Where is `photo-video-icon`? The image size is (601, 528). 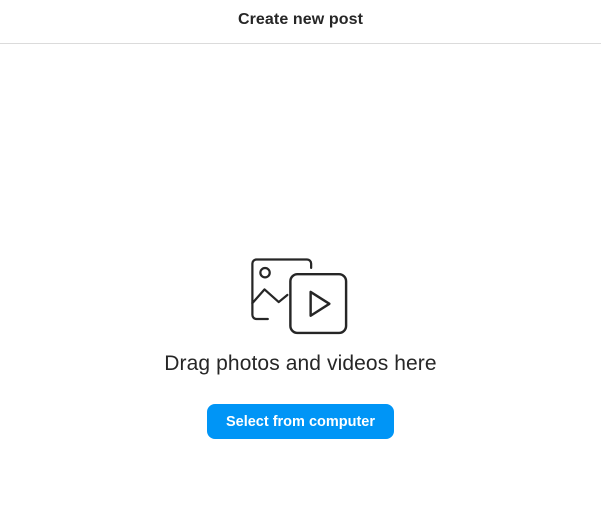
photo-video-icon is located at coordinates (299, 296).